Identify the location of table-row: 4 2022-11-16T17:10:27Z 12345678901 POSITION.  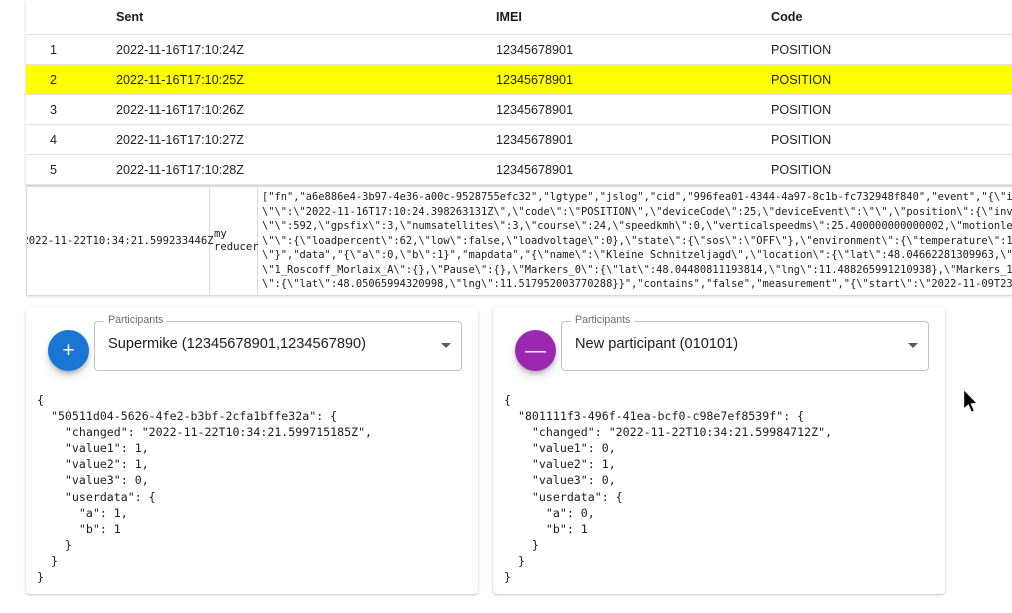
(519, 139).